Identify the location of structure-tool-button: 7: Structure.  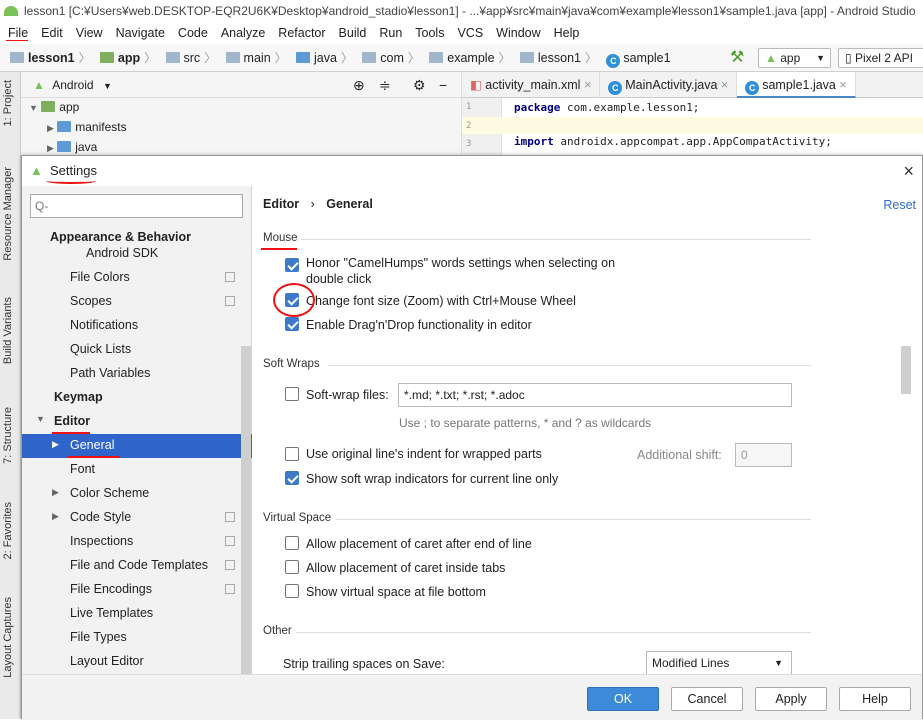
(8, 435).